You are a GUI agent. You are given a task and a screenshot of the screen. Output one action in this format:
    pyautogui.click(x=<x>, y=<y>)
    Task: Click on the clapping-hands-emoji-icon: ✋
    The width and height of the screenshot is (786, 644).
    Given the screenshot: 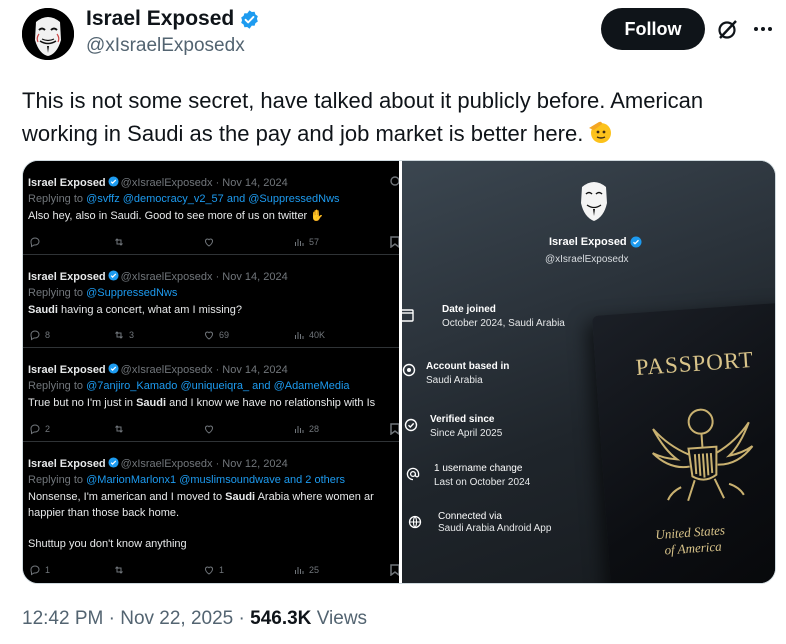 What is the action you would take?
    pyautogui.click(x=317, y=216)
    